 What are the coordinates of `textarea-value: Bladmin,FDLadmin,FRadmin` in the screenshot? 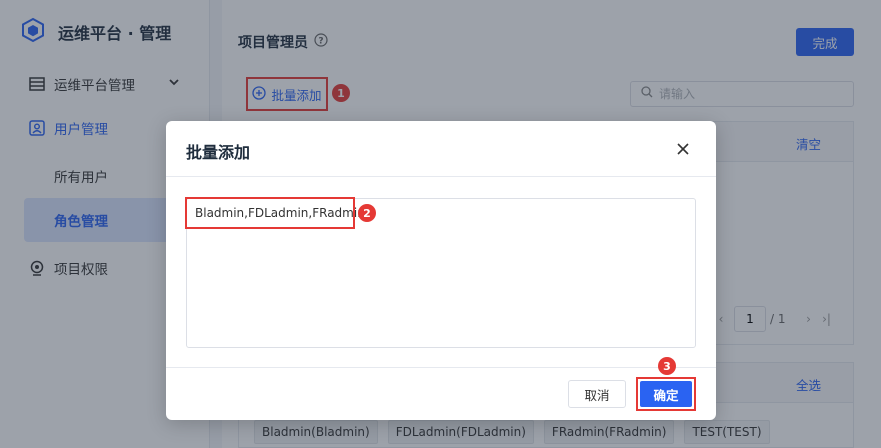 It's located at (275, 213).